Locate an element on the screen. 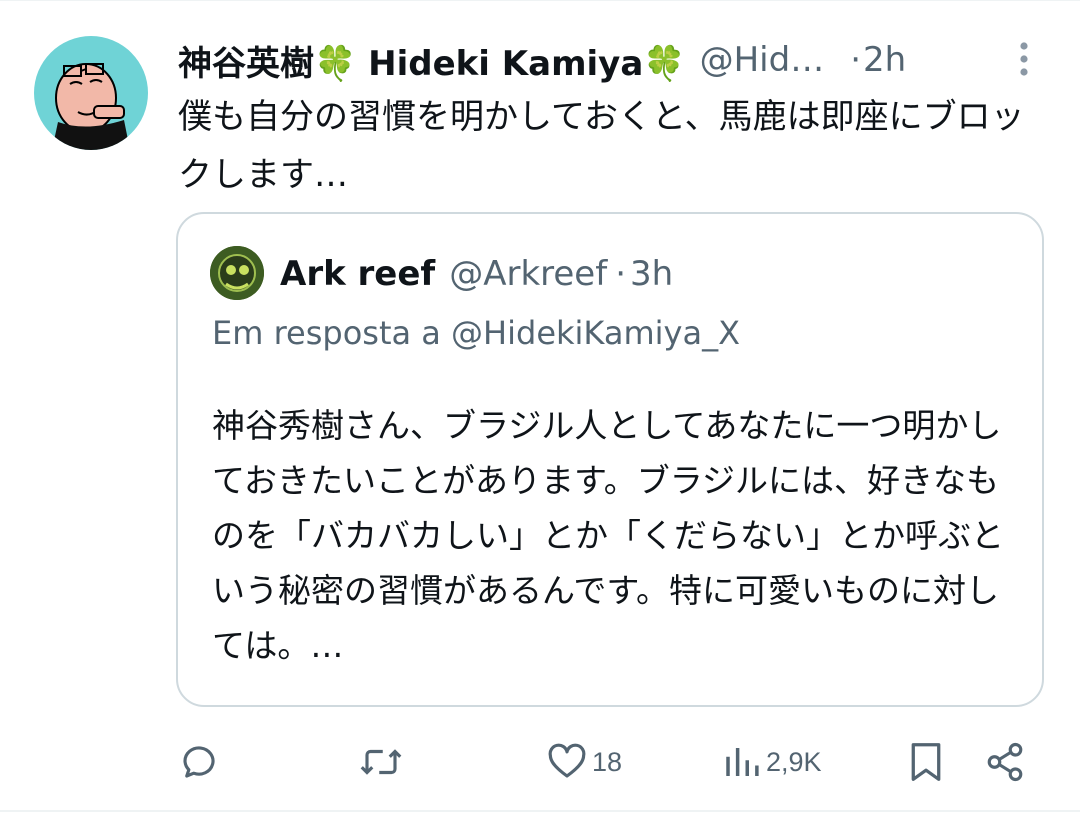 Image resolution: width=1080 pixels, height=825 pixels. top-divider is located at coordinates (540, 0).